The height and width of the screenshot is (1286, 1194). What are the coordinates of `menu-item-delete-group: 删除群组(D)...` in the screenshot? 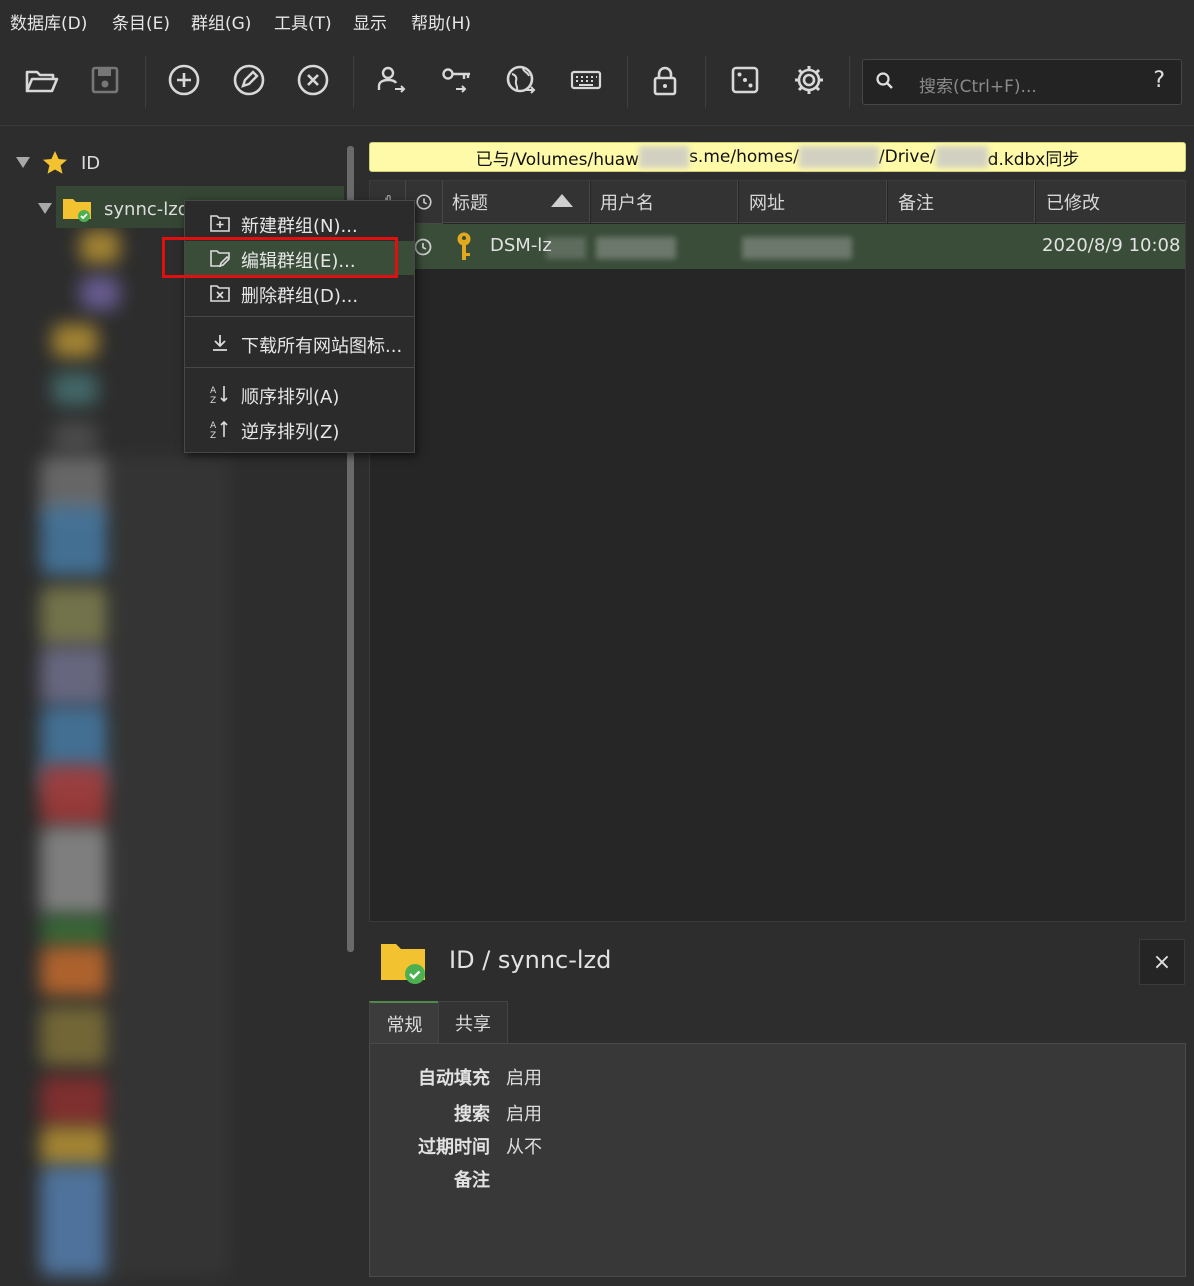 It's located at (299, 293).